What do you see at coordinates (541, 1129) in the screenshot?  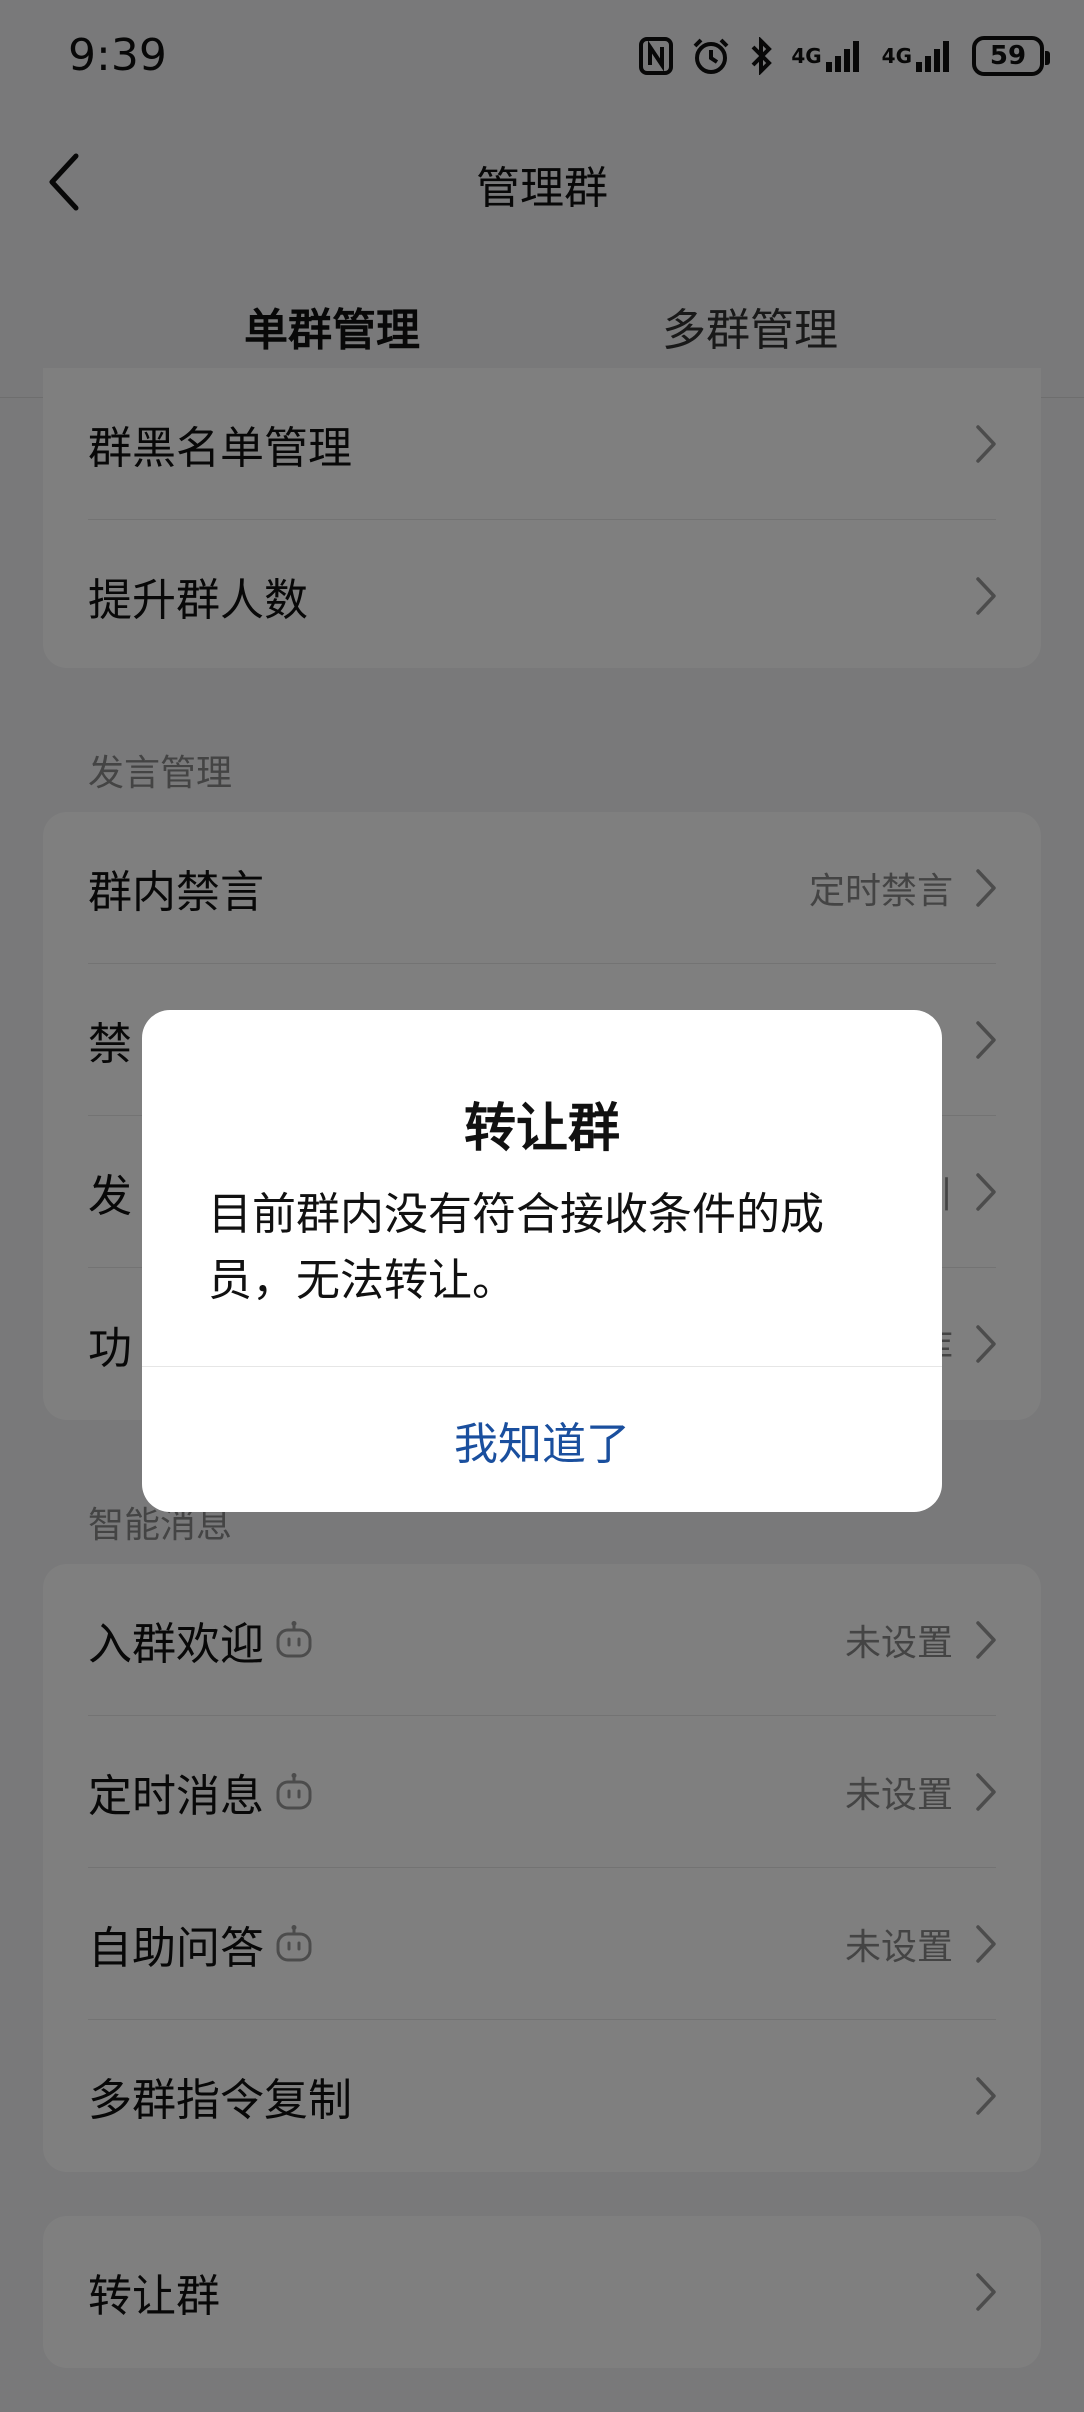 I see `dialog-title: 转让群` at bounding box center [541, 1129].